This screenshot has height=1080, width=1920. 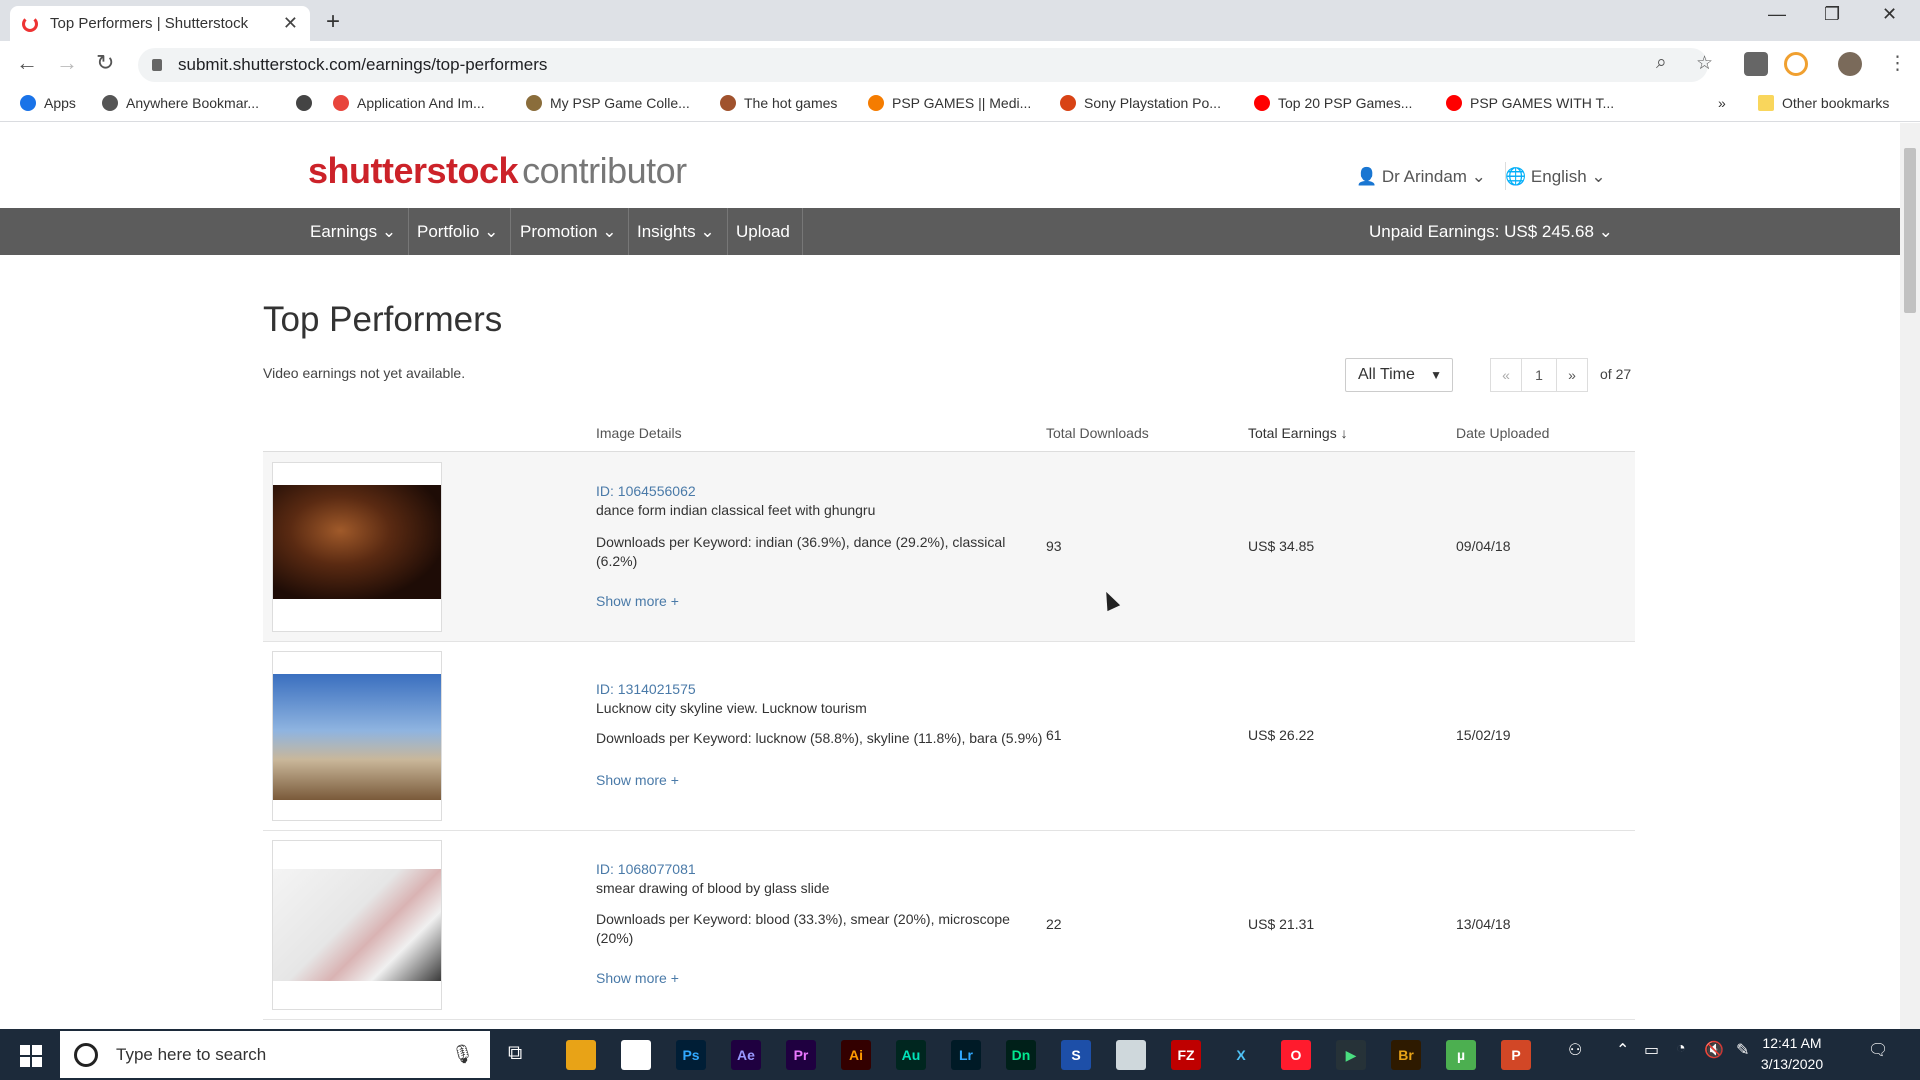 I want to click on other-bookmarks: Other bookmarks, so click(x=1823, y=103).